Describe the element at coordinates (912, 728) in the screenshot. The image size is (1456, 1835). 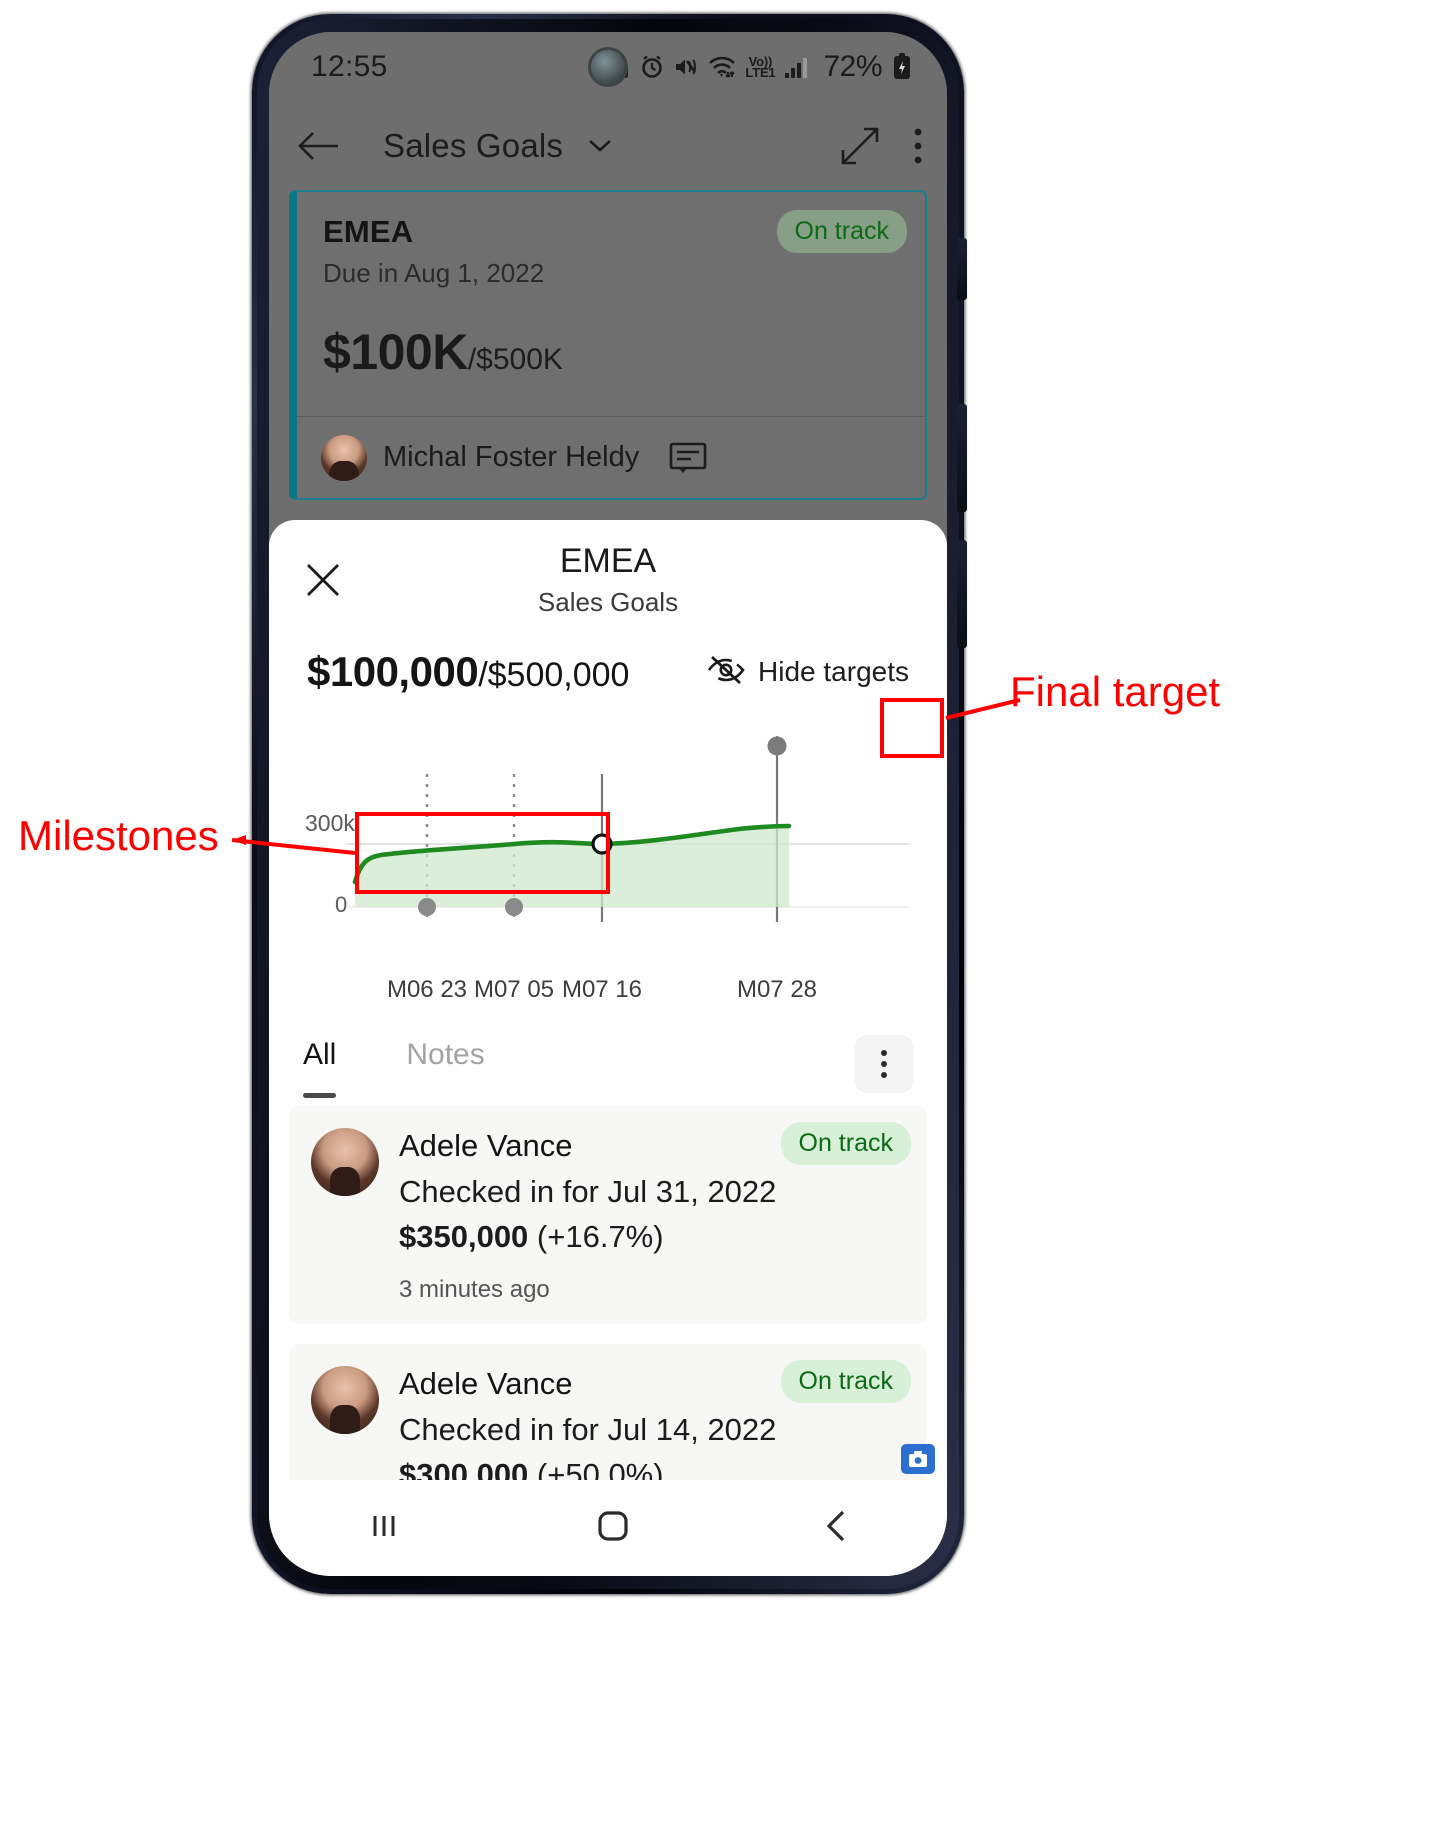
I see `annotation-box-final-target` at that location.